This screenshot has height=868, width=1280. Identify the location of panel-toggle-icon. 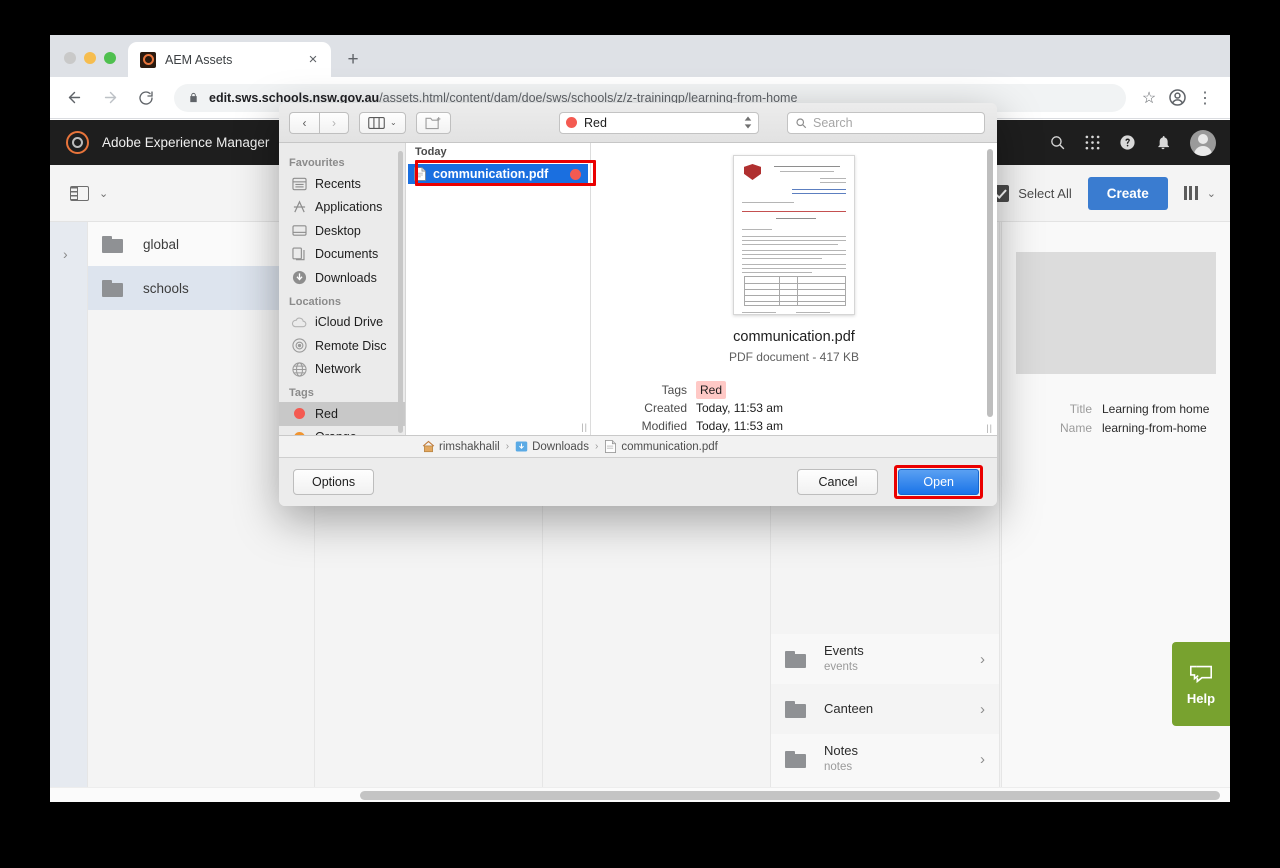
(79, 193).